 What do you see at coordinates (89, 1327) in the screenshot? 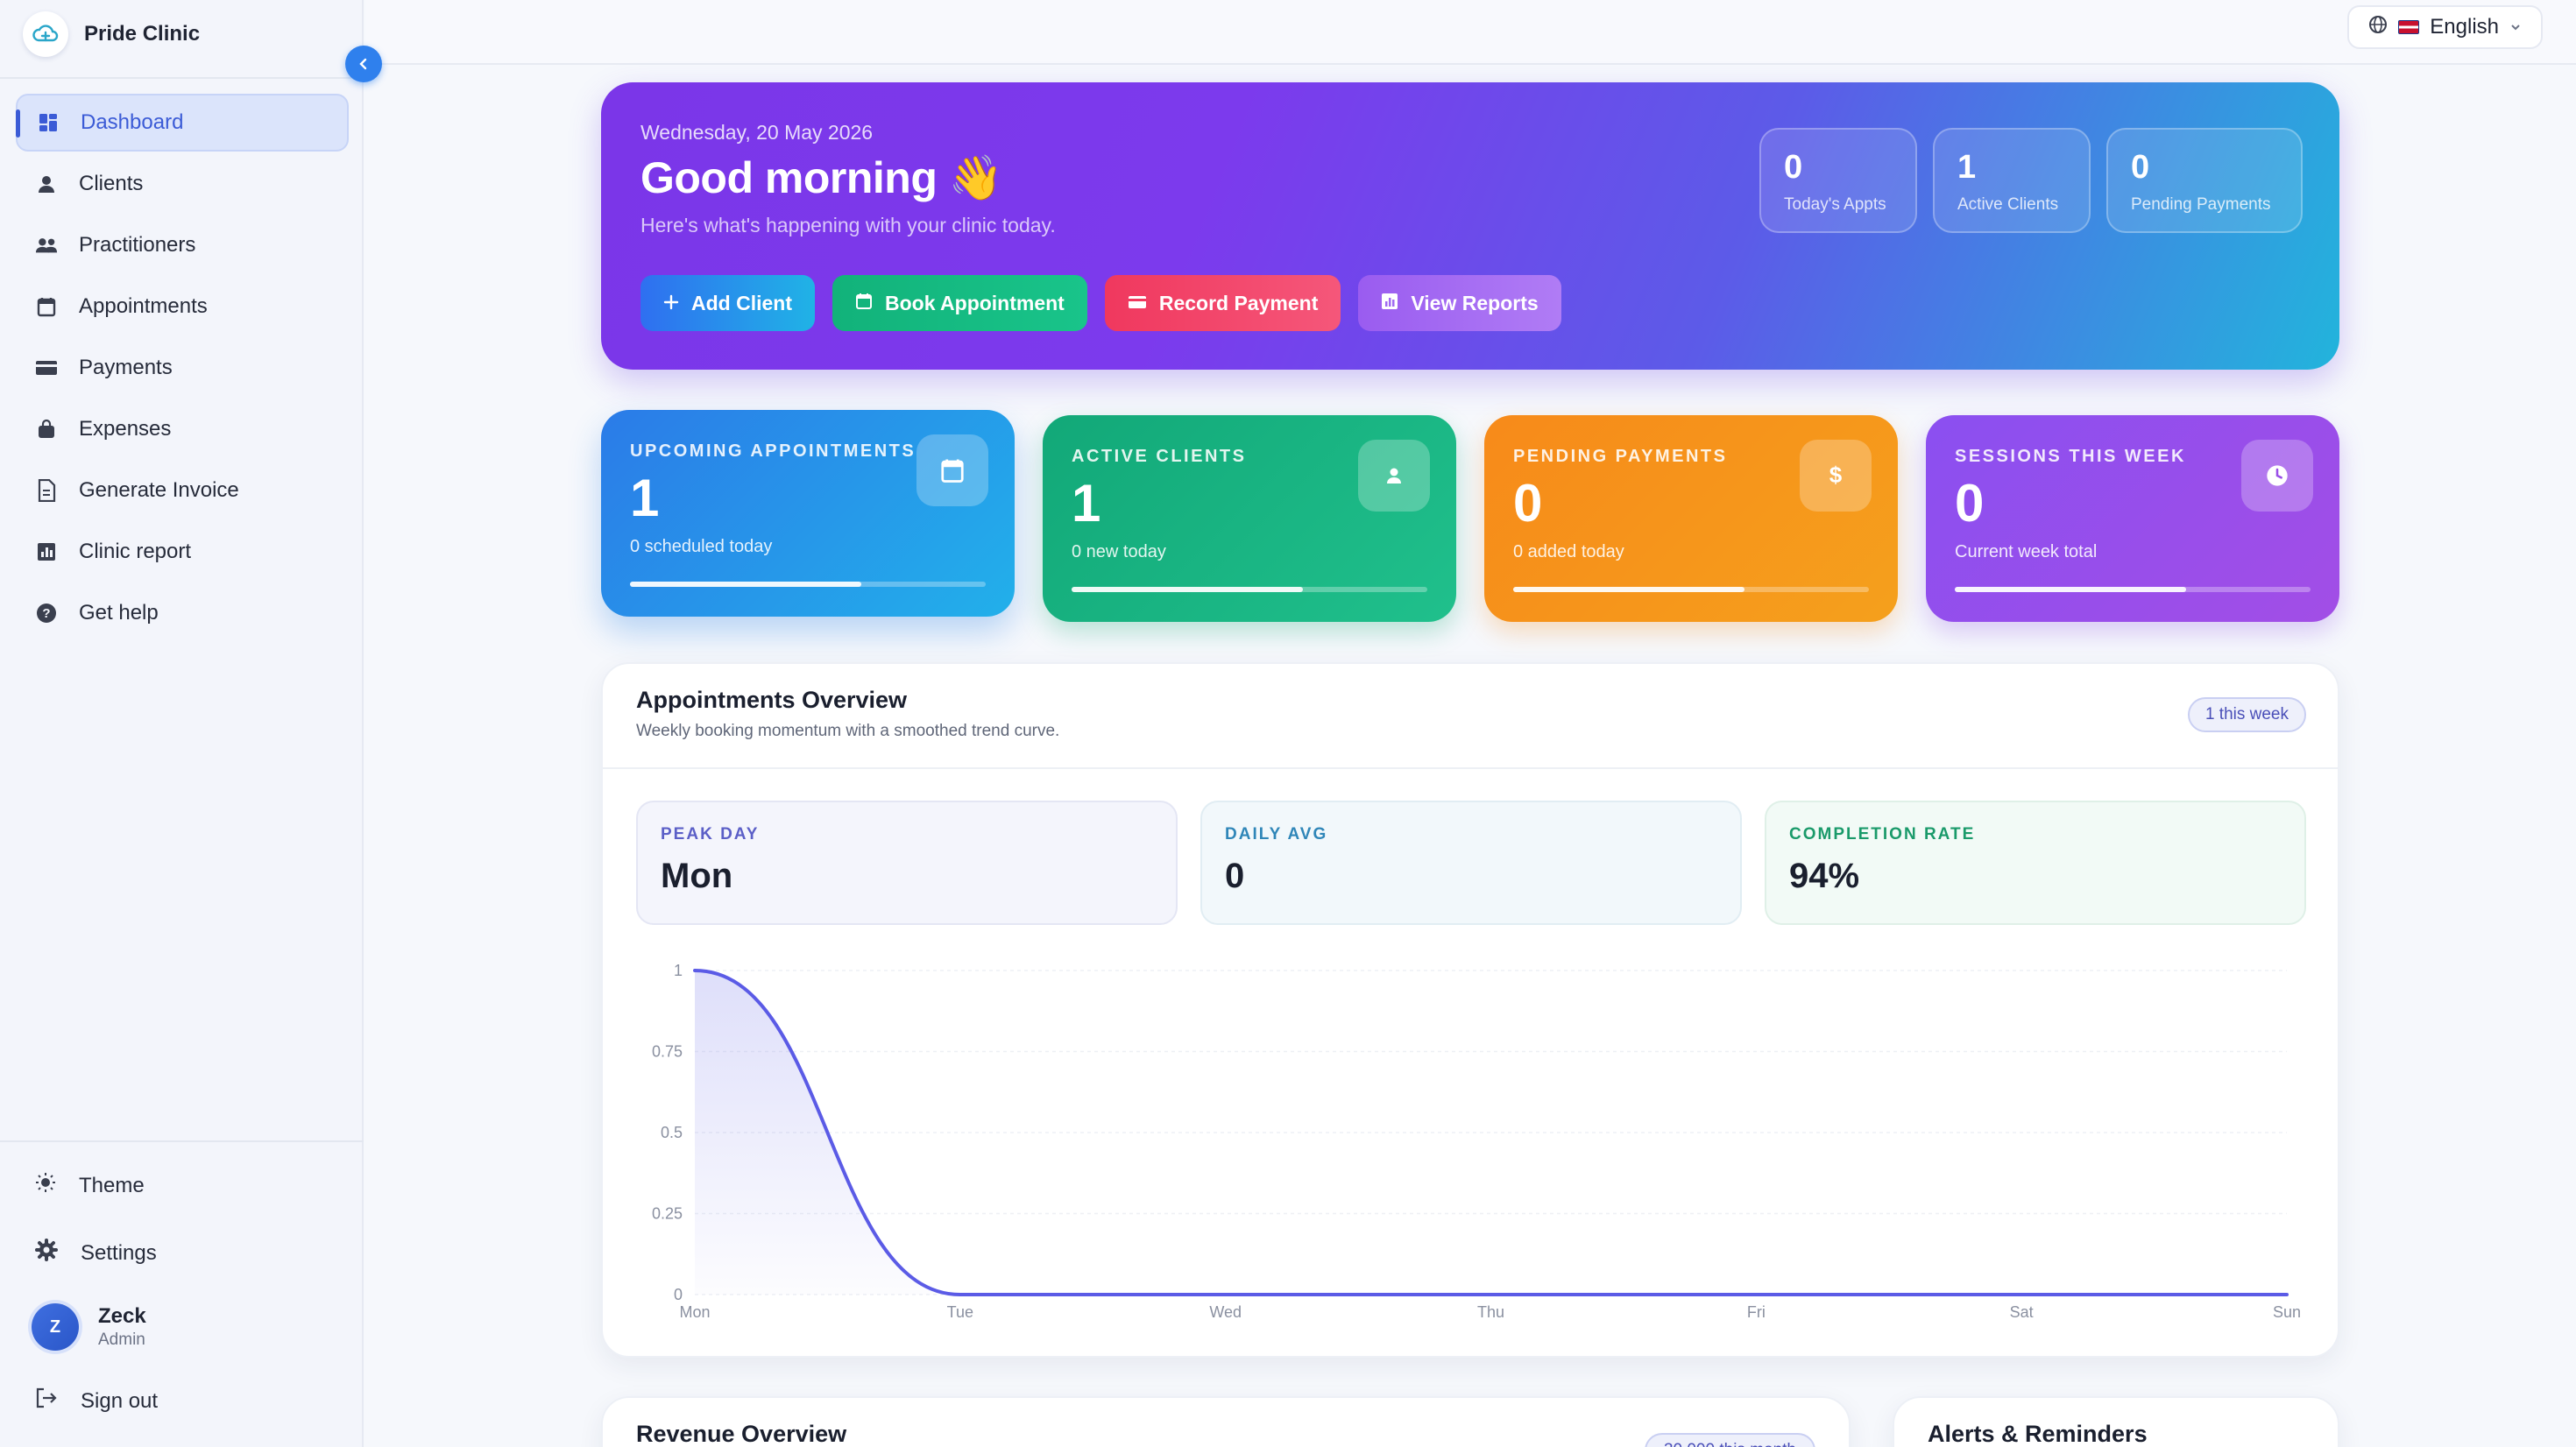
I see `user-profile: Z Zeck Admin` at bounding box center [89, 1327].